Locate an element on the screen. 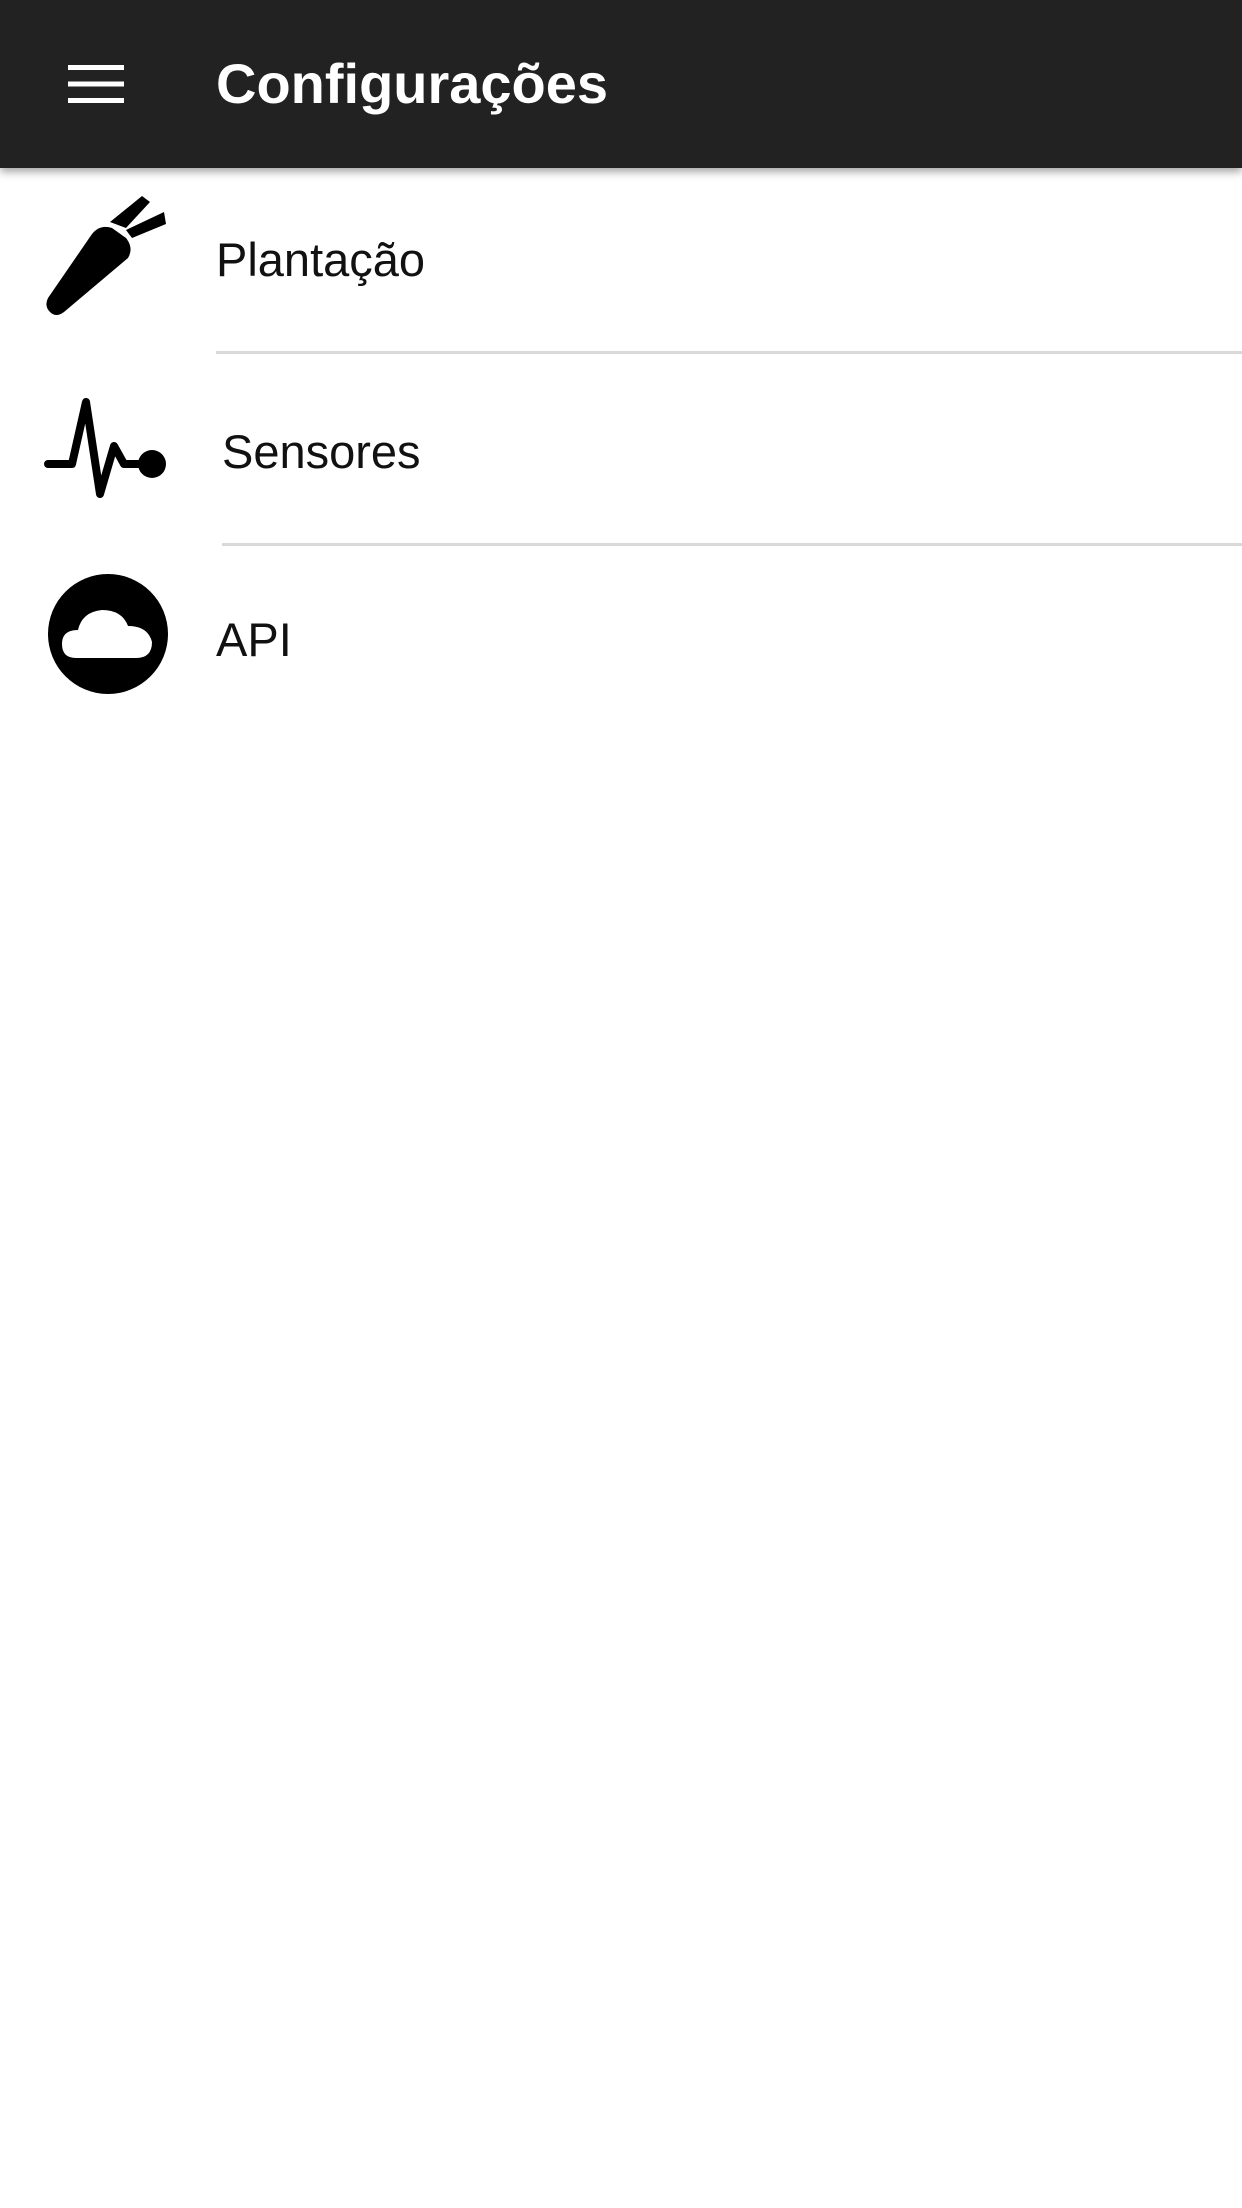 Image resolution: width=1242 pixels, height=2208 pixels. settings-item-plantacao: Plantação is located at coordinates (621, 261).